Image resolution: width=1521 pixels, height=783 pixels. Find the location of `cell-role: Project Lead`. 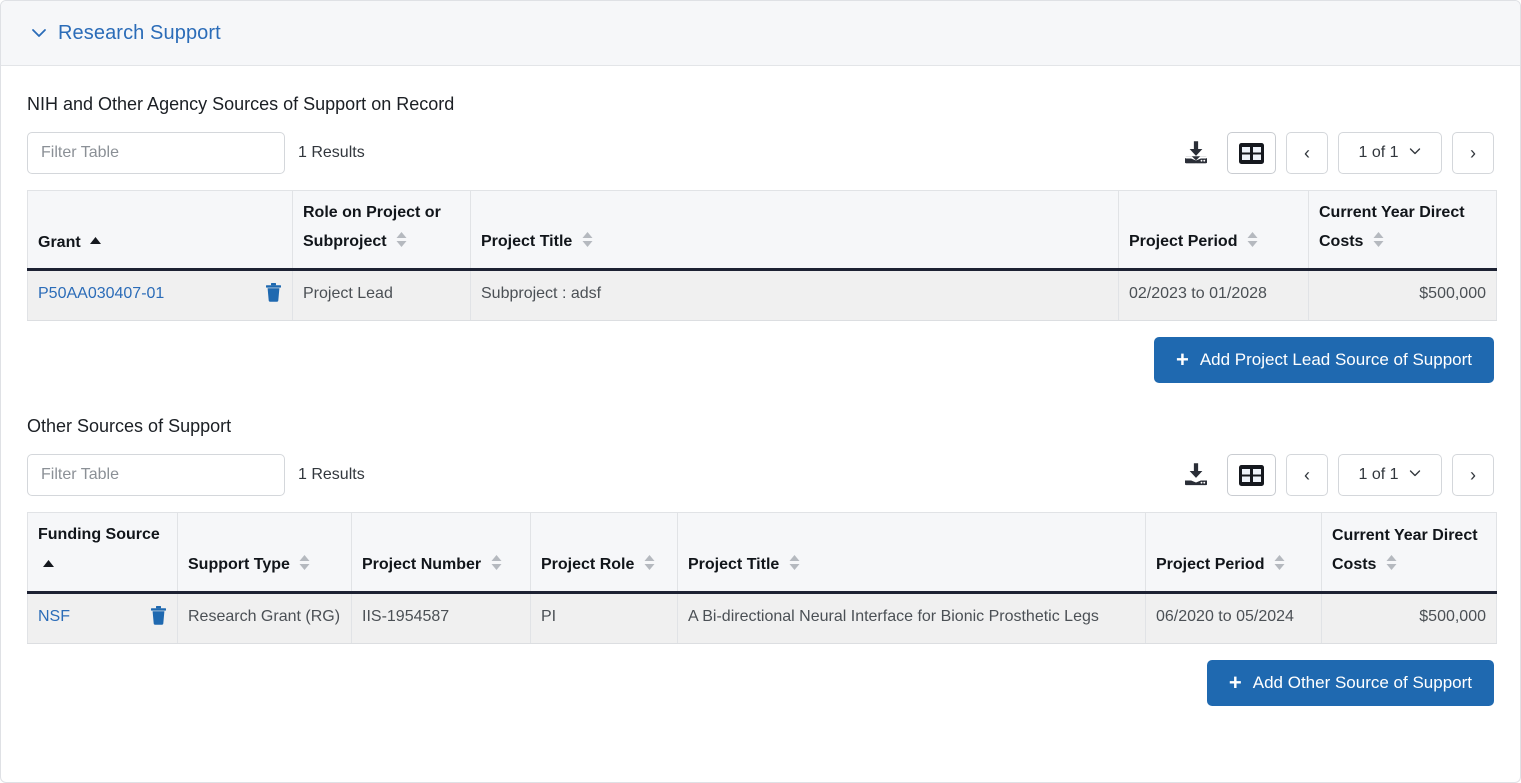

cell-role: Project Lead is located at coordinates (381, 295).